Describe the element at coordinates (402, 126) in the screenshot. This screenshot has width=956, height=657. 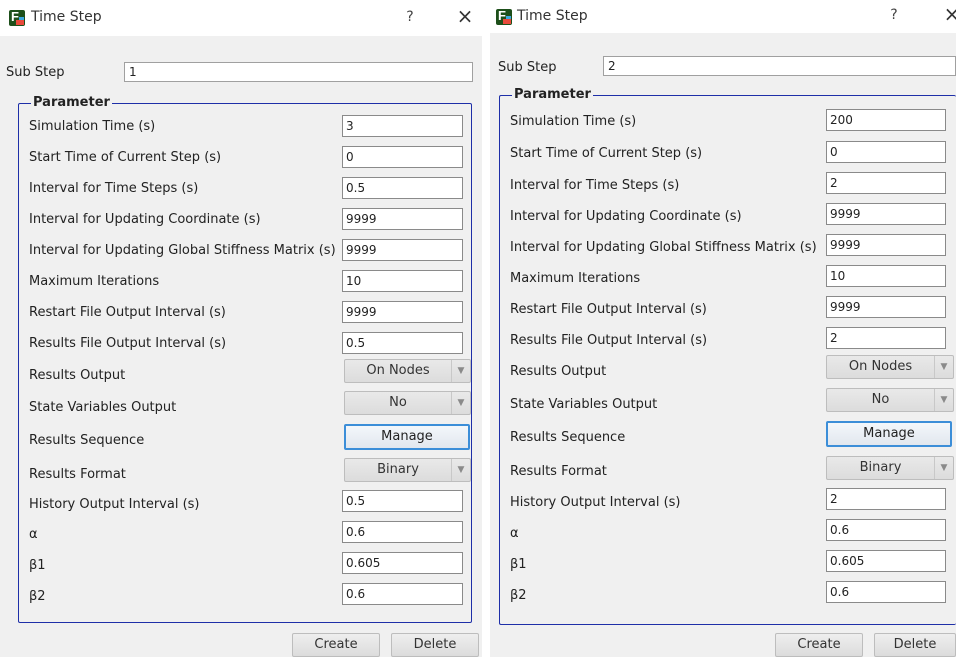
I see `simulation-time-input: 3` at that location.